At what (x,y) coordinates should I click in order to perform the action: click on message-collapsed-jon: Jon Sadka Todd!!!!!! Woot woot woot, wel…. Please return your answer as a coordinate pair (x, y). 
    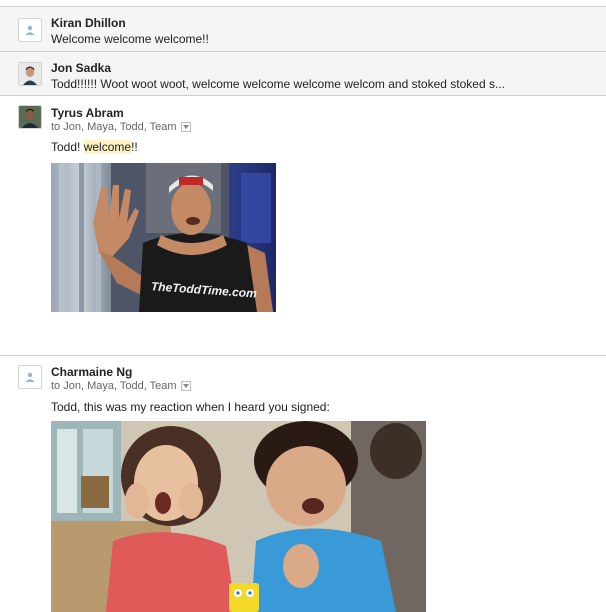
    Looking at the image, I should click on (303, 73).